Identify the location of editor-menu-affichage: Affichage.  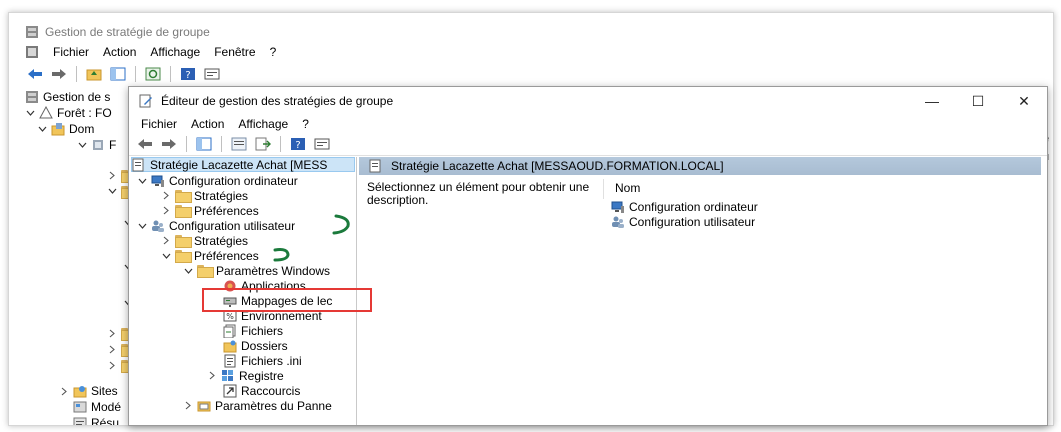
(263, 124).